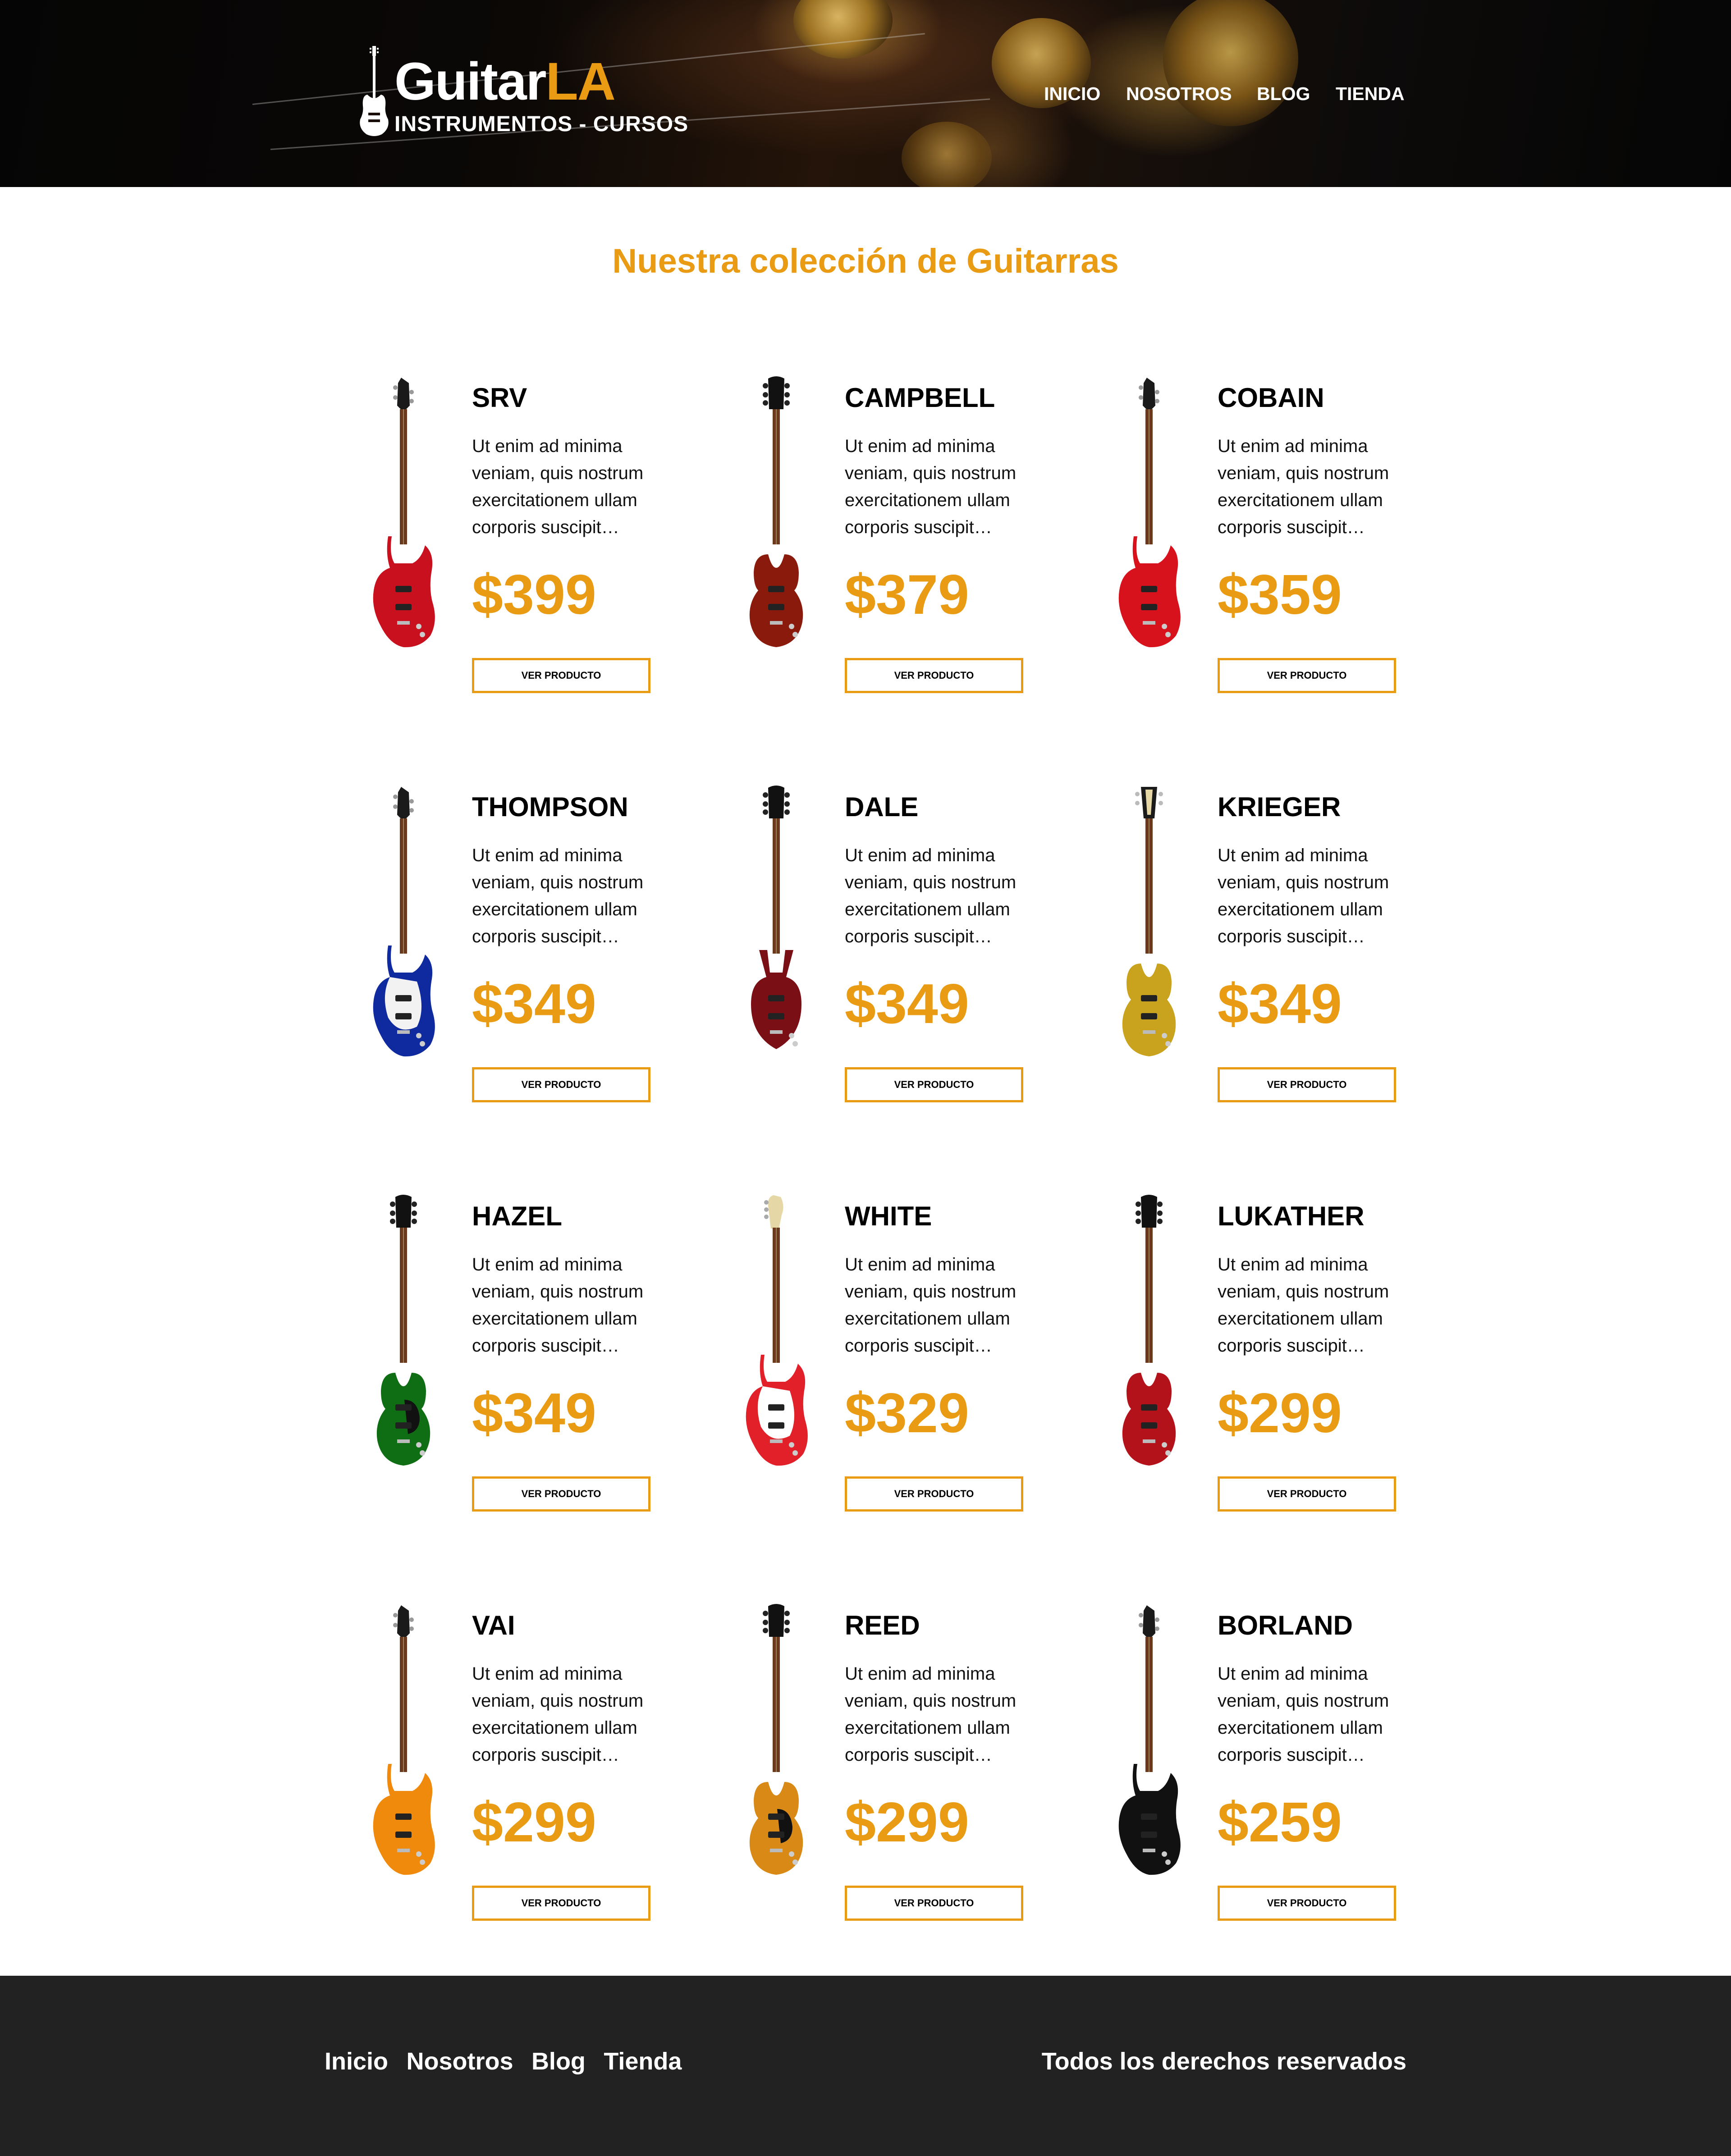 This screenshot has width=1731, height=2156. Describe the element at coordinates (907, 1413) in the screenshot. I see `guitar-price: $329` at that location.